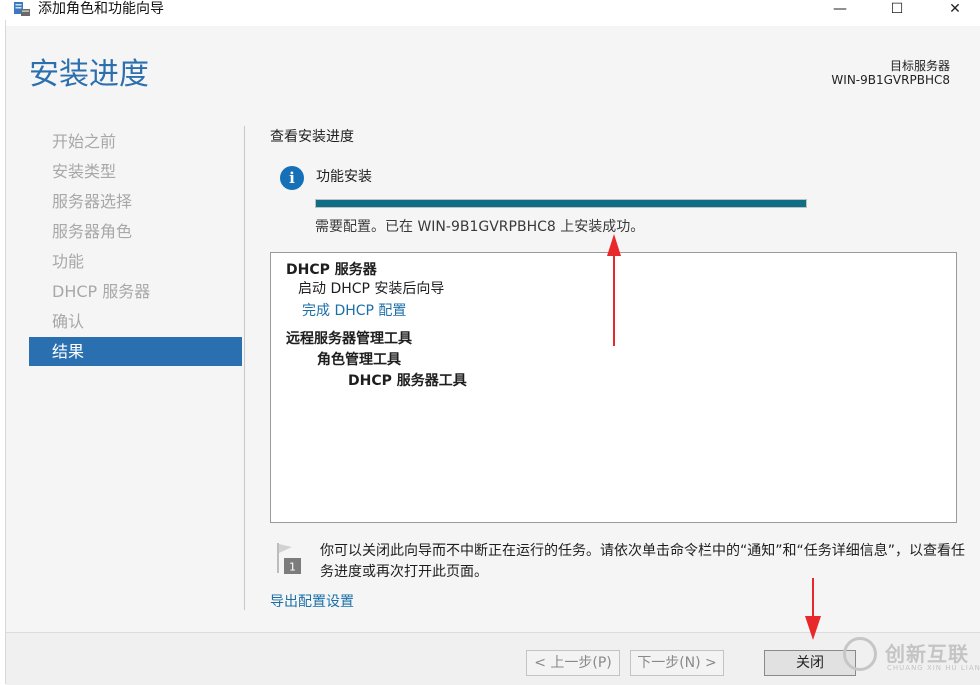  What do you see at coordinates (371, 289) in the screenshot?
I see `result-launch-wizard: 启动 DHCP 安装后向导` at bounding box center [371, 289].